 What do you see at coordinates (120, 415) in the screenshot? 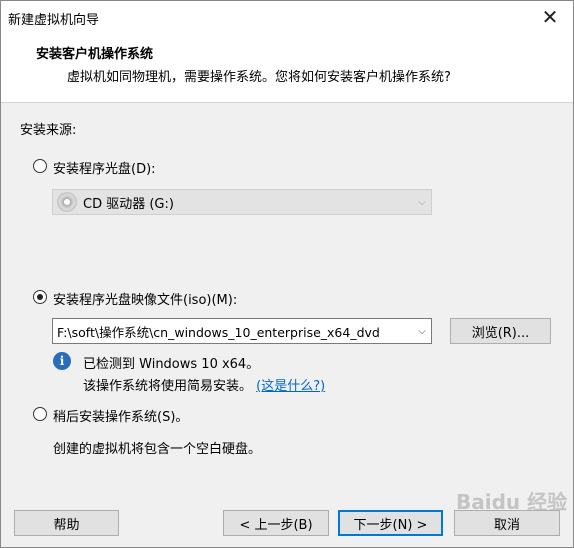
I see `radio-install-later-label: 稍后安装操作系统(S)。` at bounding box center [120, 415].